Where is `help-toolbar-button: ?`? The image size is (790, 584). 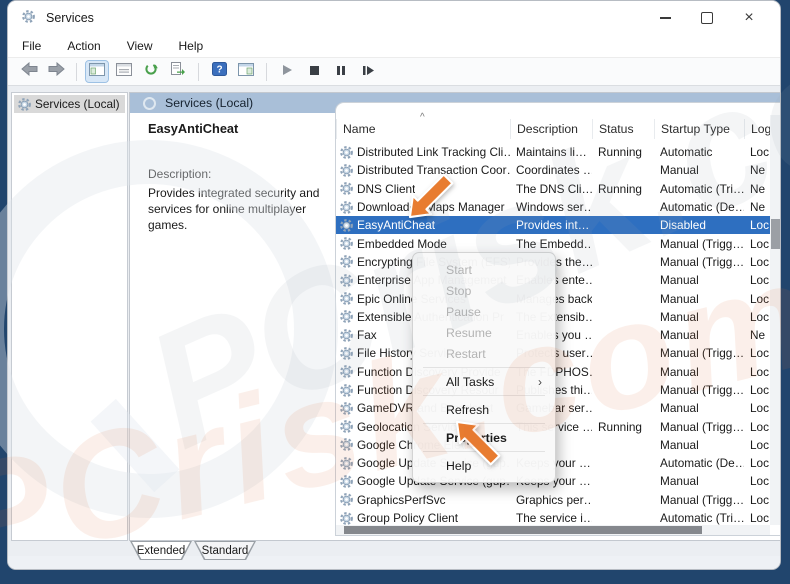 help-toolbar-button: ? is located at coordinates (219, 71).